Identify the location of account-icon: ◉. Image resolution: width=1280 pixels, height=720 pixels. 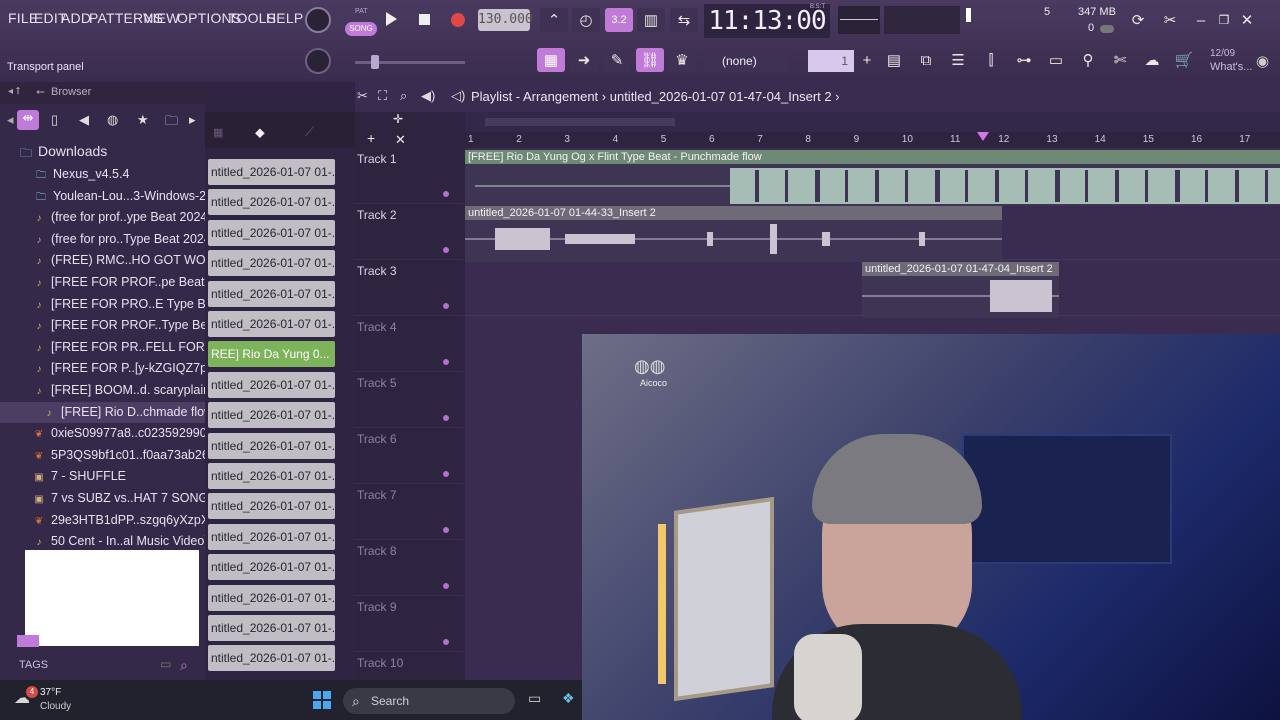
(1262, 61).